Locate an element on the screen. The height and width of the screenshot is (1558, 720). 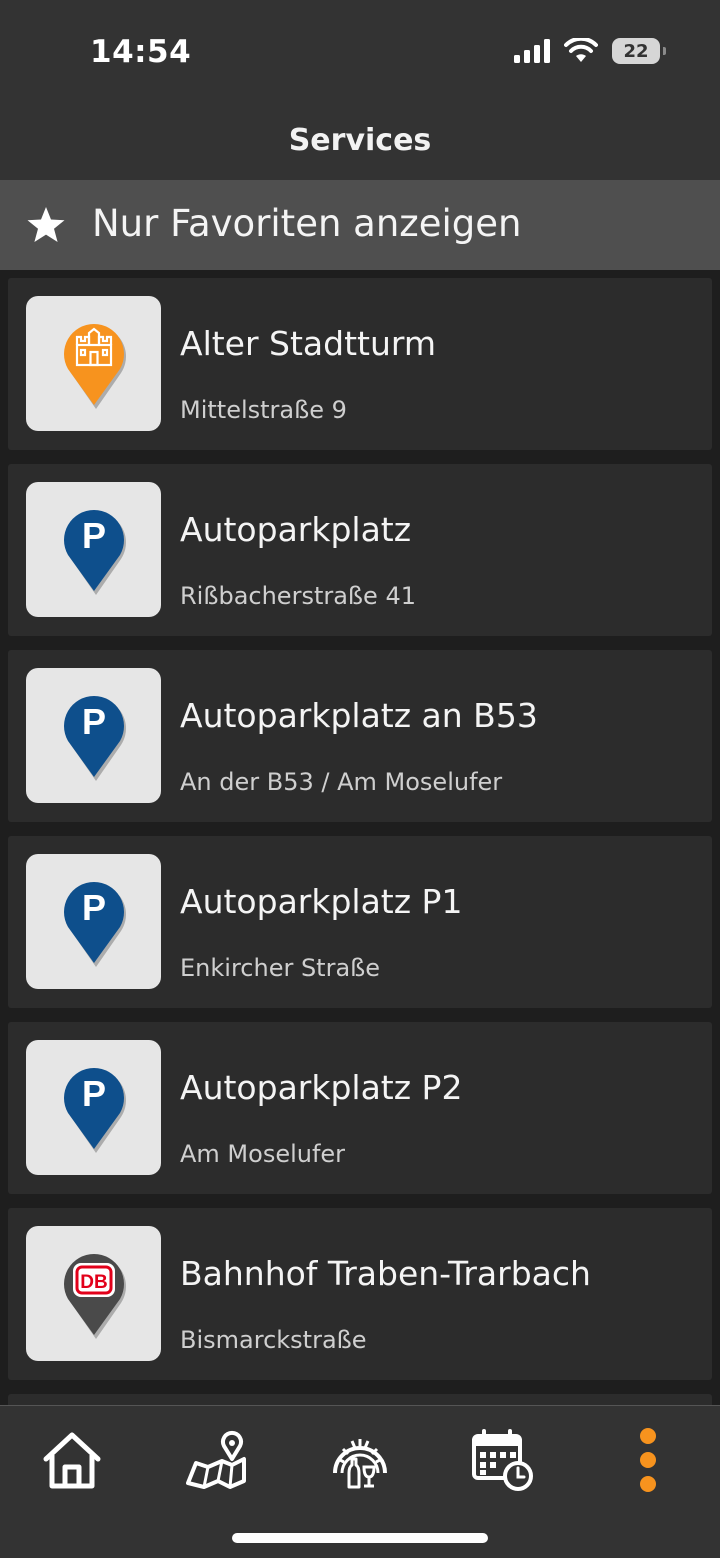
item-thumbnail: DB is located at coordinates (93, 1293).